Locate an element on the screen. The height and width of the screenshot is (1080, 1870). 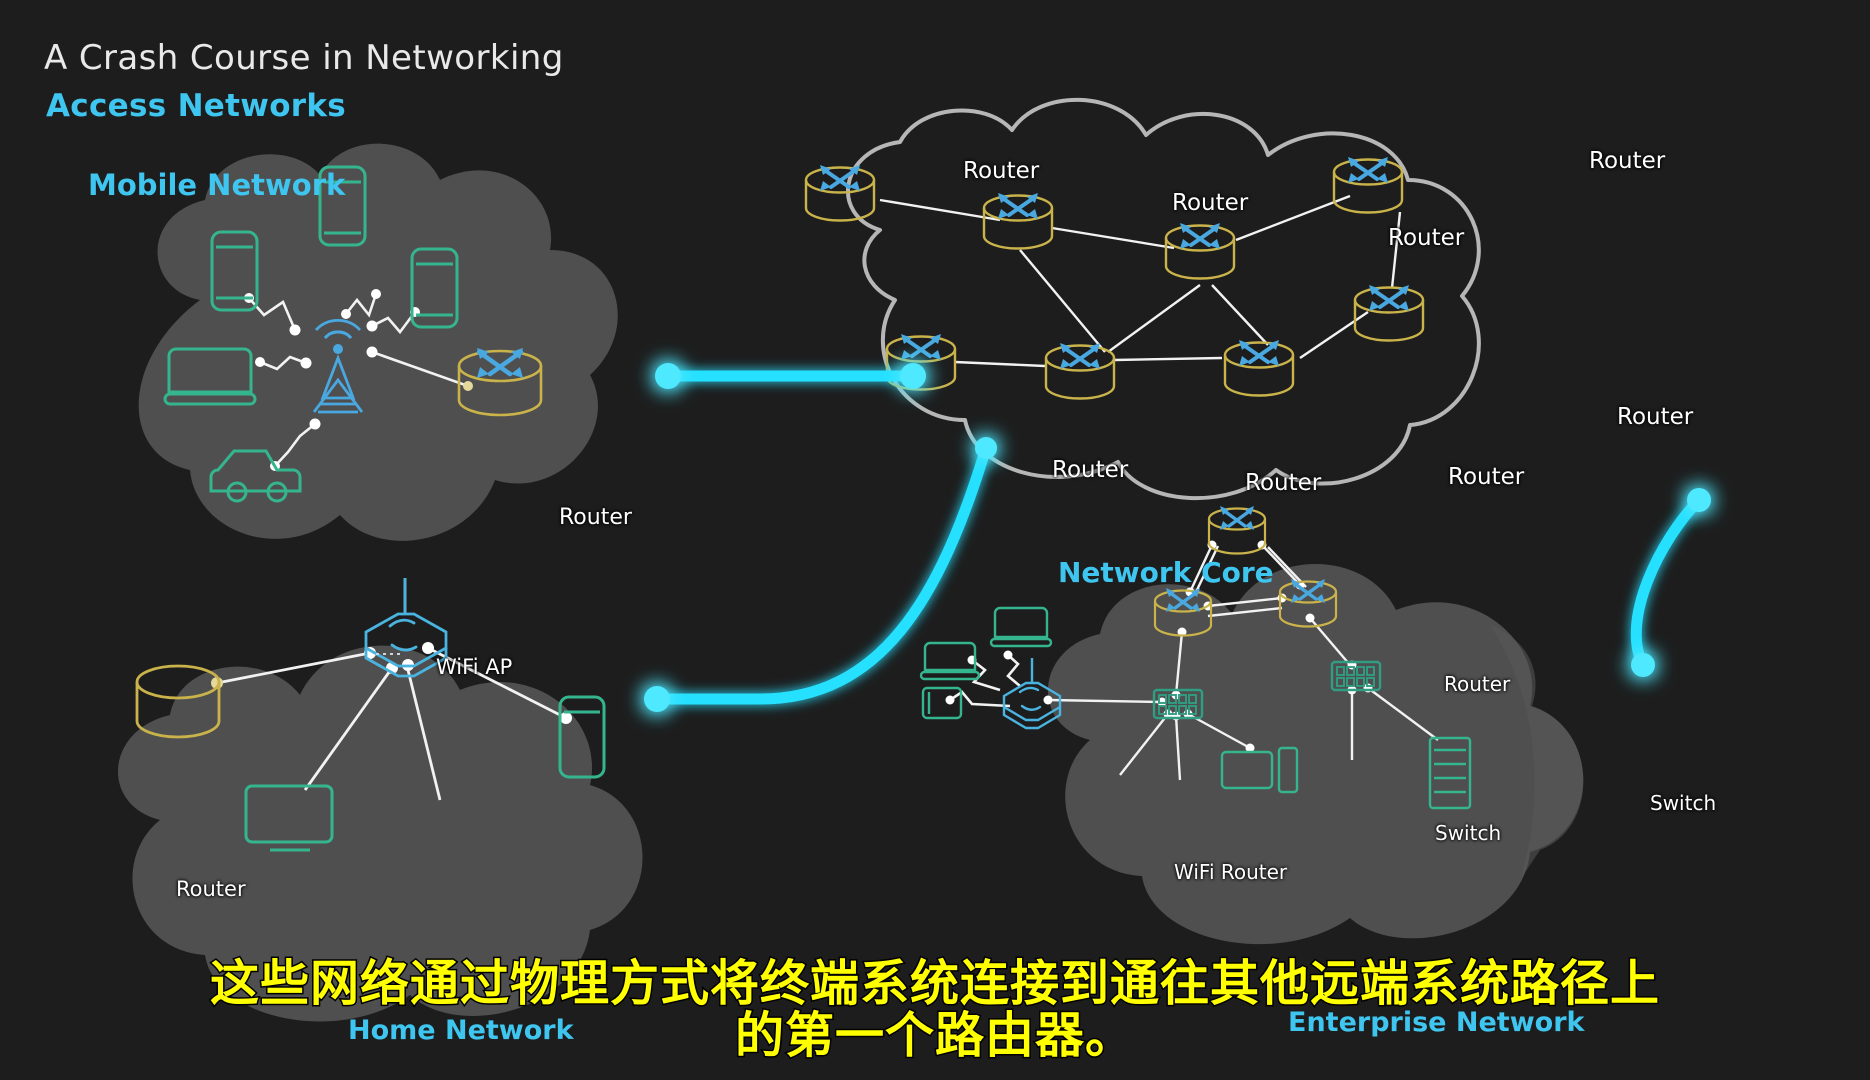
zone-label-network-core: Network Core is located at coordinates (1166, 572).